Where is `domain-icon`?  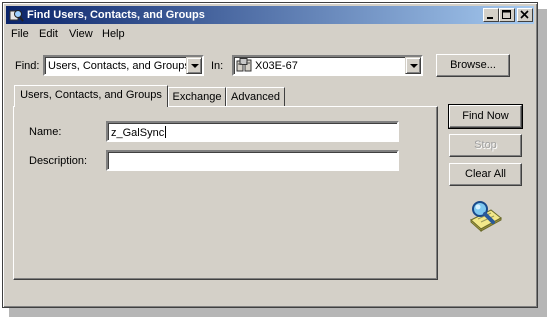
domain-icon is located at coordinates (244, 65).